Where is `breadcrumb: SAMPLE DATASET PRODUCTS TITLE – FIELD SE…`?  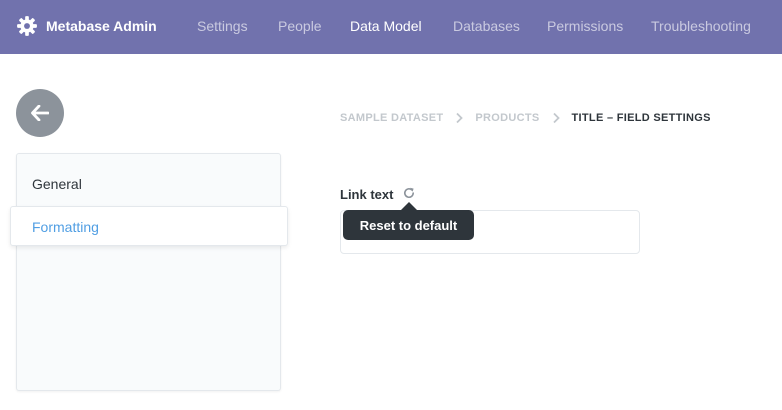 breadcrumb: SAMPLE DATASET PRODUCTS TITLE – FIELD SE… is located at coordinates (525, 118).